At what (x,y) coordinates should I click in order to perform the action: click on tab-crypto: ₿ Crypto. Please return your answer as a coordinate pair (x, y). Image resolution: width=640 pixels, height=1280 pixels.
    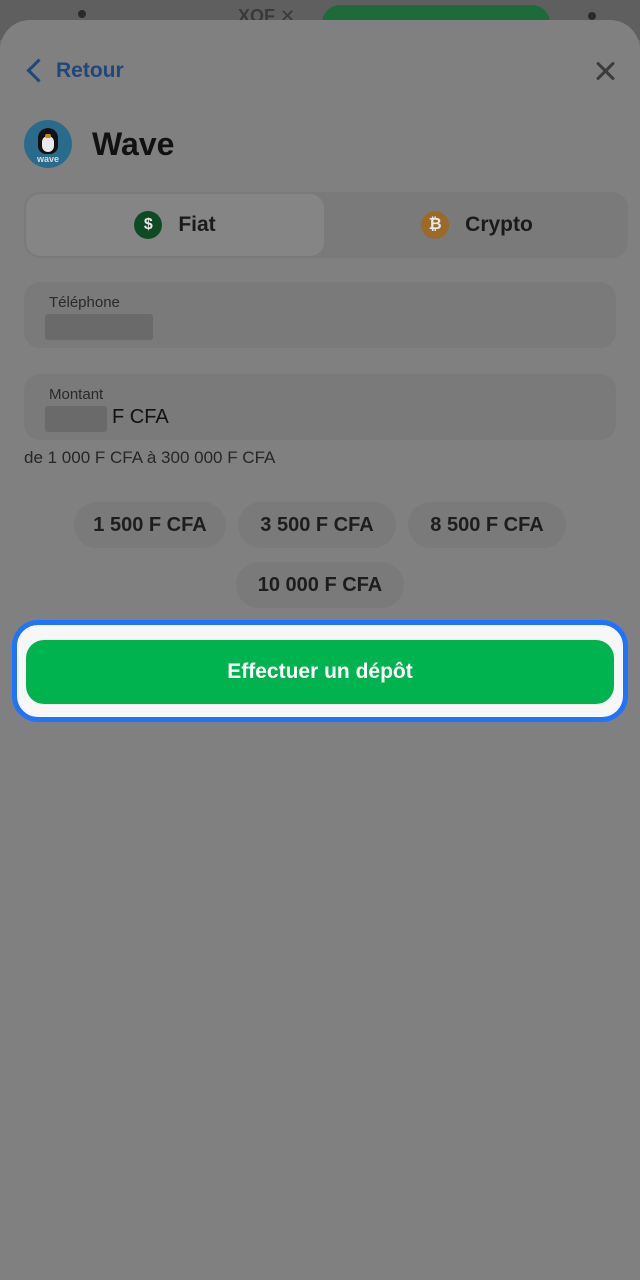
    Looking at the image, I should click on (477, 225).